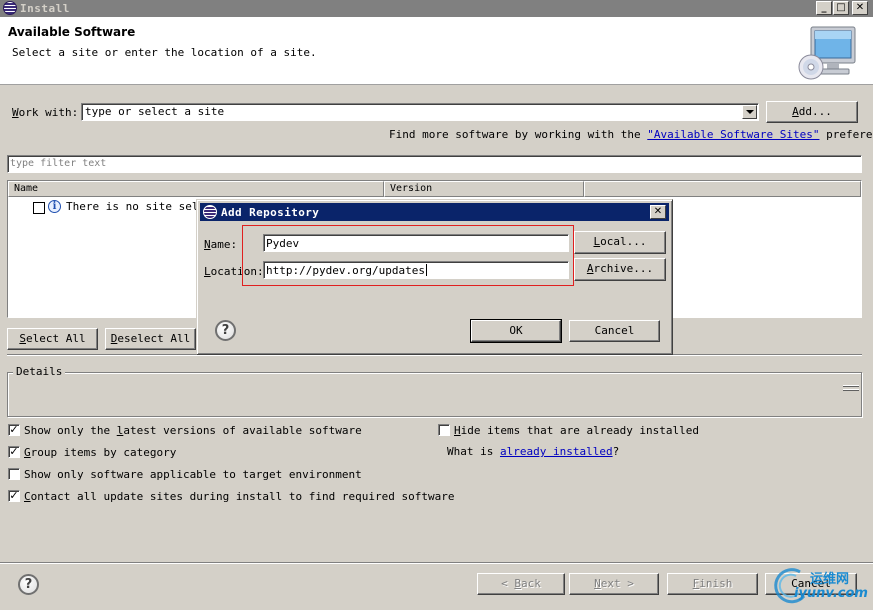 This screenshot has width=873, height=610. I want to click on details-legend: Details, so click(39, 371).